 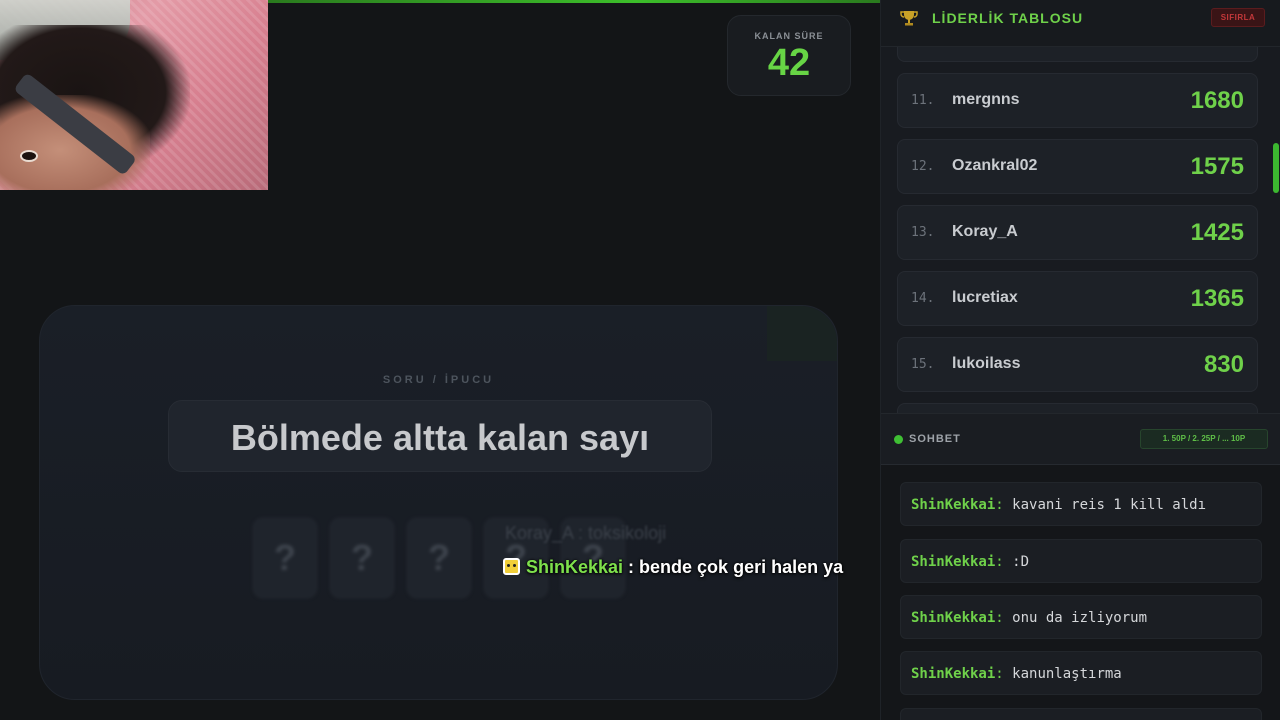 I want to click on chat-message-partial, so click(x=1081, y=714).